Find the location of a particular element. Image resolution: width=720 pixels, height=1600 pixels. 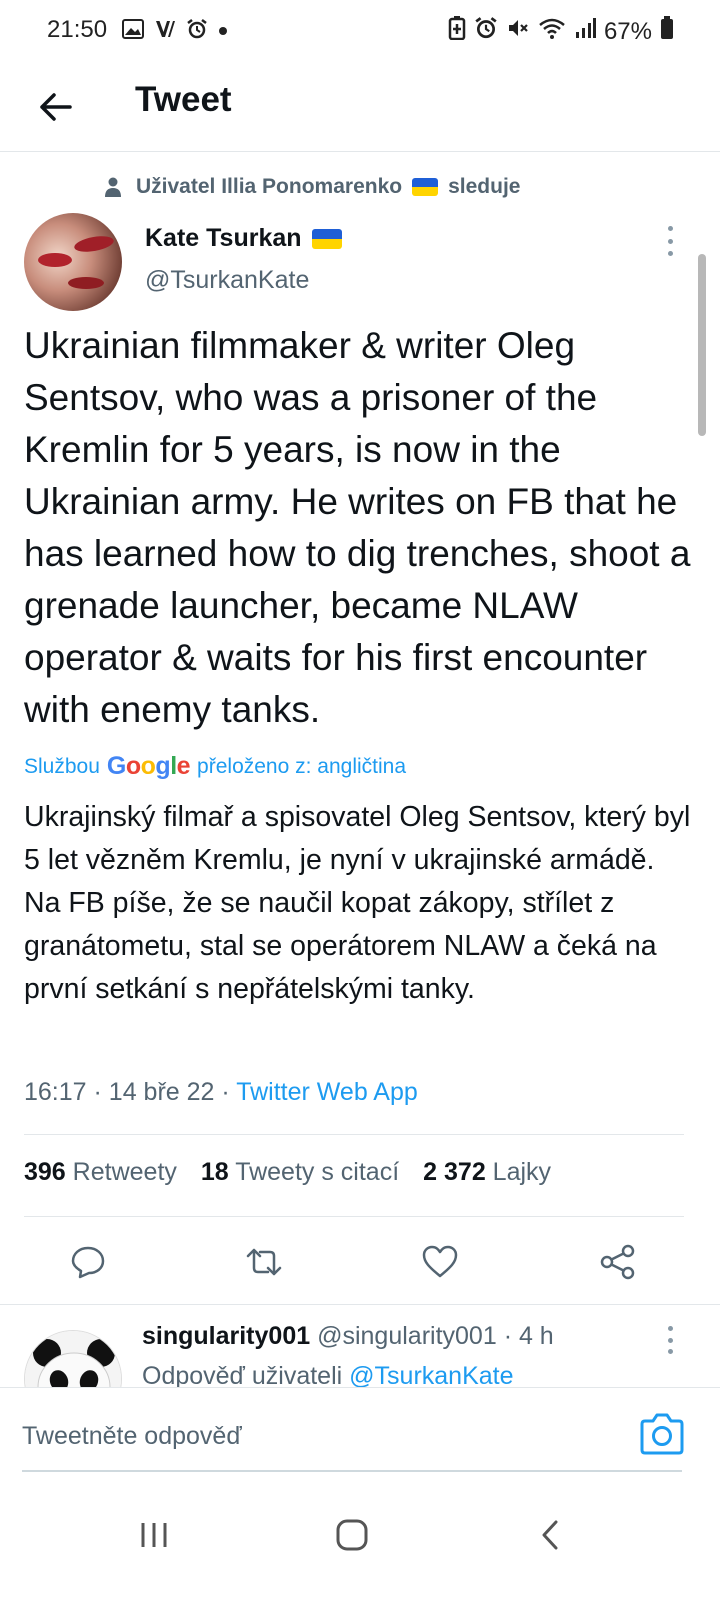

follow-context-suffix: sleduje is located at coordinates (484, 186).